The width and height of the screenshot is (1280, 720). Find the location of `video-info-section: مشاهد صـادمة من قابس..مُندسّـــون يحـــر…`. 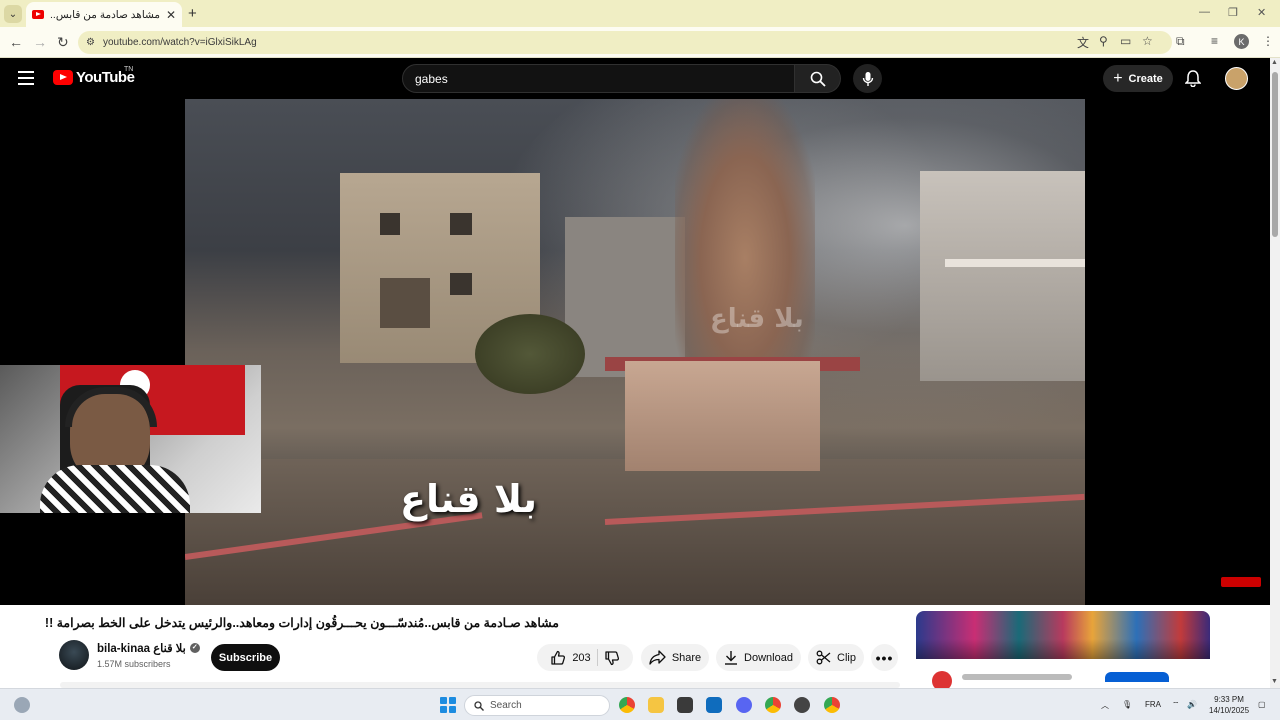

video-info-section: مشاهد صـادمة من قابس..مُندسّـــون يحـــر… is located at coordinates (635, 648).